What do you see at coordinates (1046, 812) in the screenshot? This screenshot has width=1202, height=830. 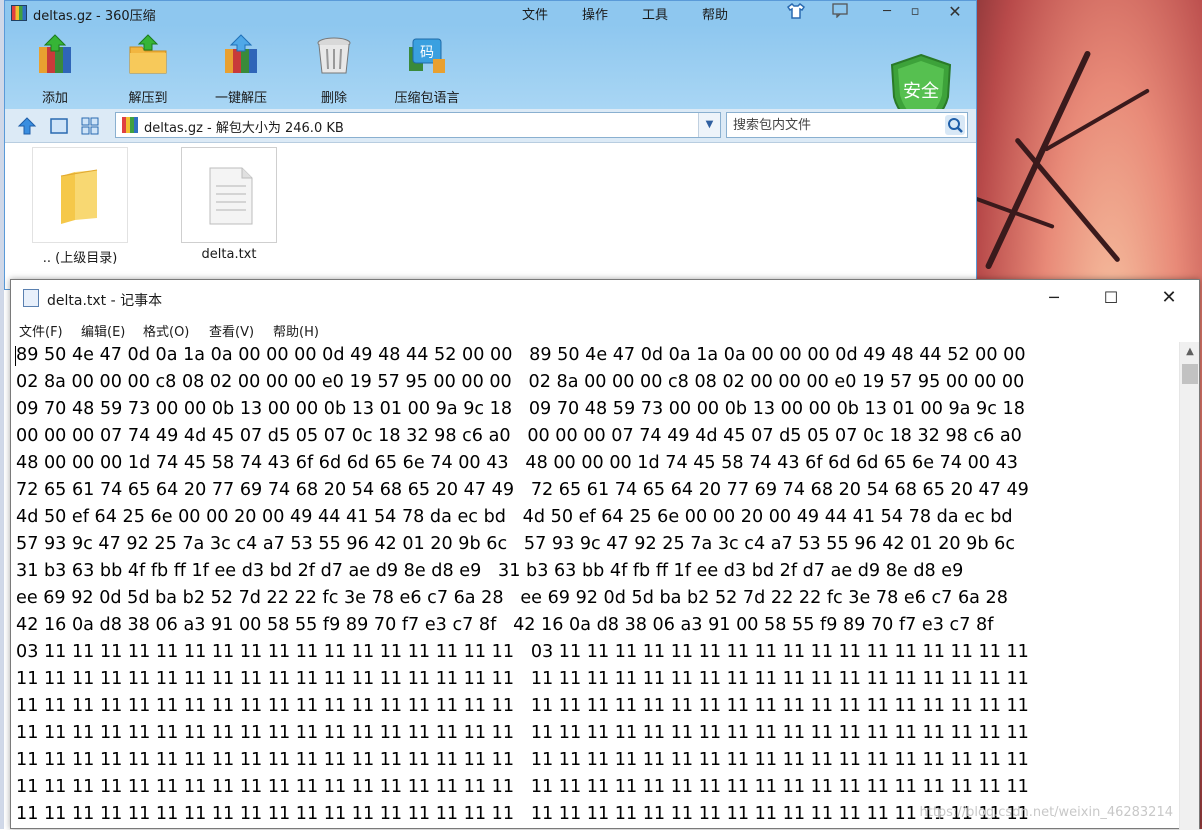 I see `watermark-text: https://blog.csdn.net/weixin_46283214` at bounding box center [1046, 812].